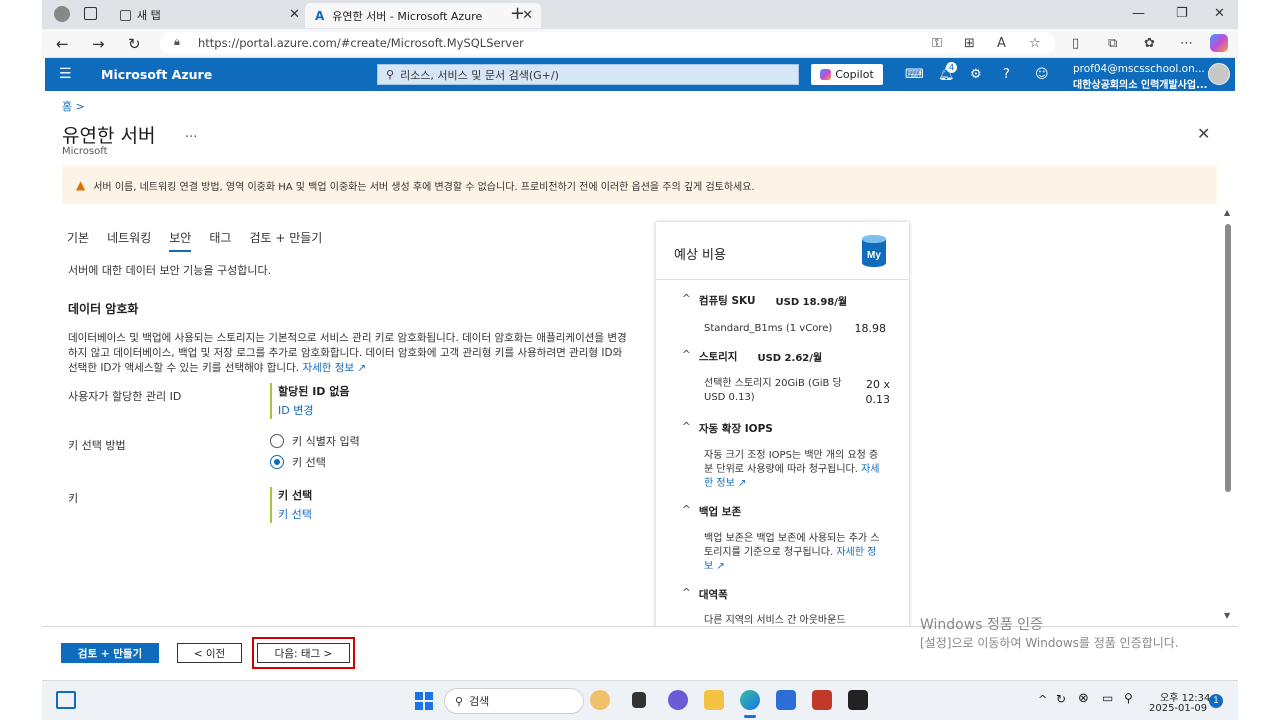 This screenshot has width=1280, height=720. Describe the element at coordinates (125, 396) in the screenshot. I see `managed-identity-label: 사용자가 할당한 관리 ID` at that location.